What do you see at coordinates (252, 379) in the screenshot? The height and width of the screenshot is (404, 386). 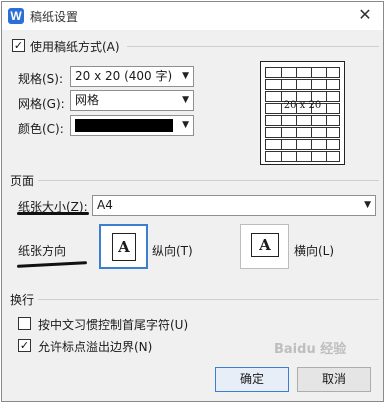 I see `ok-button: 确定` at bounding box center [252, 379].